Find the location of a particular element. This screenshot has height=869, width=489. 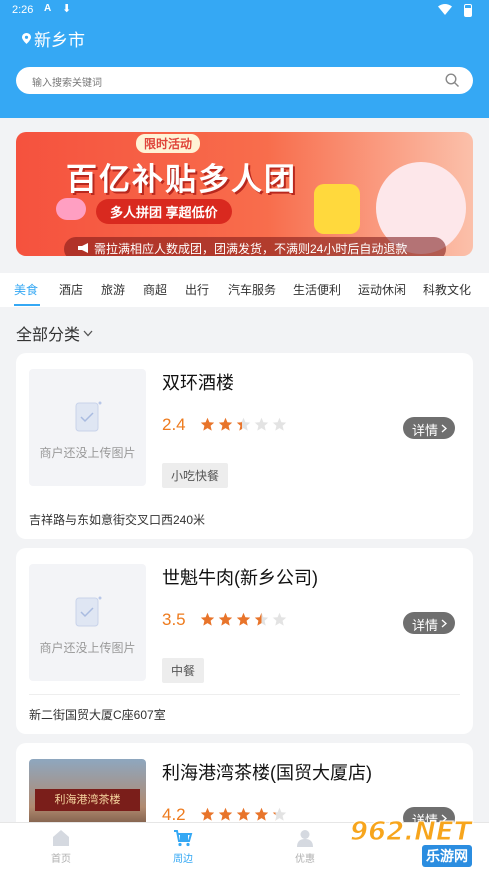

download-icon: ⬇ is located at coordinates (67, 9).